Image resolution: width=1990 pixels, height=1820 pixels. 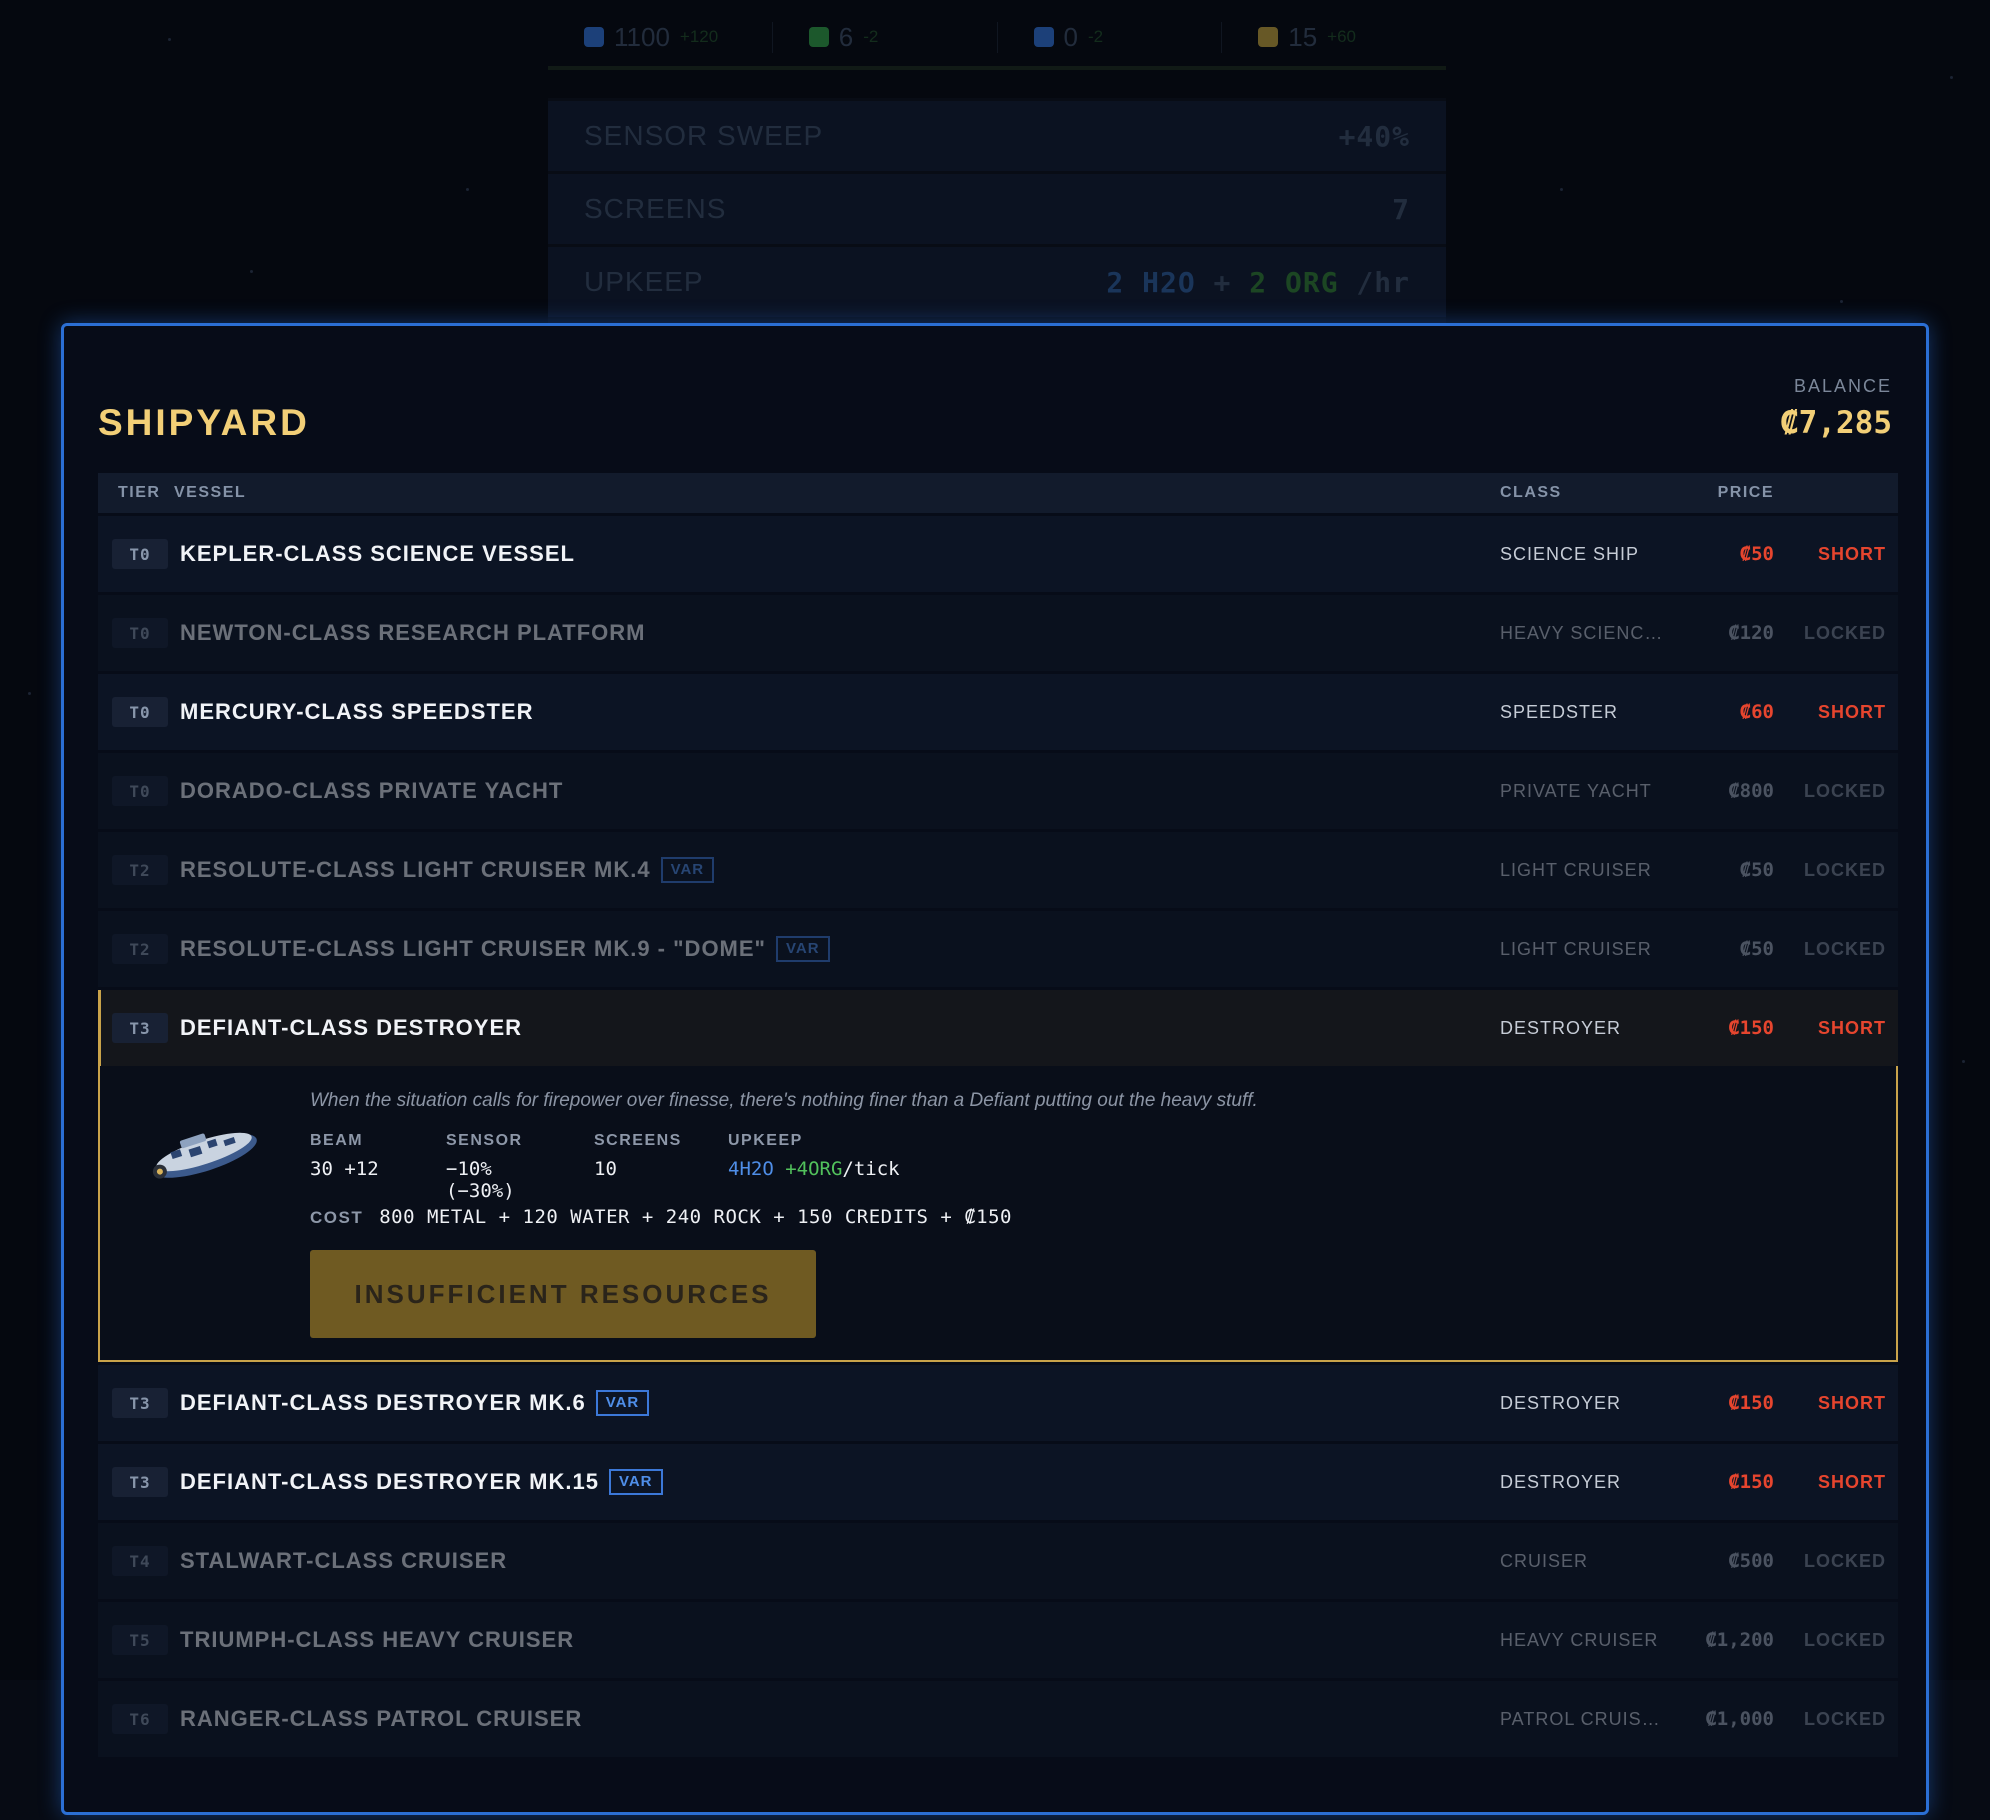 I want to click on balance-label: BALANCE, so click(x=1842, y=386).